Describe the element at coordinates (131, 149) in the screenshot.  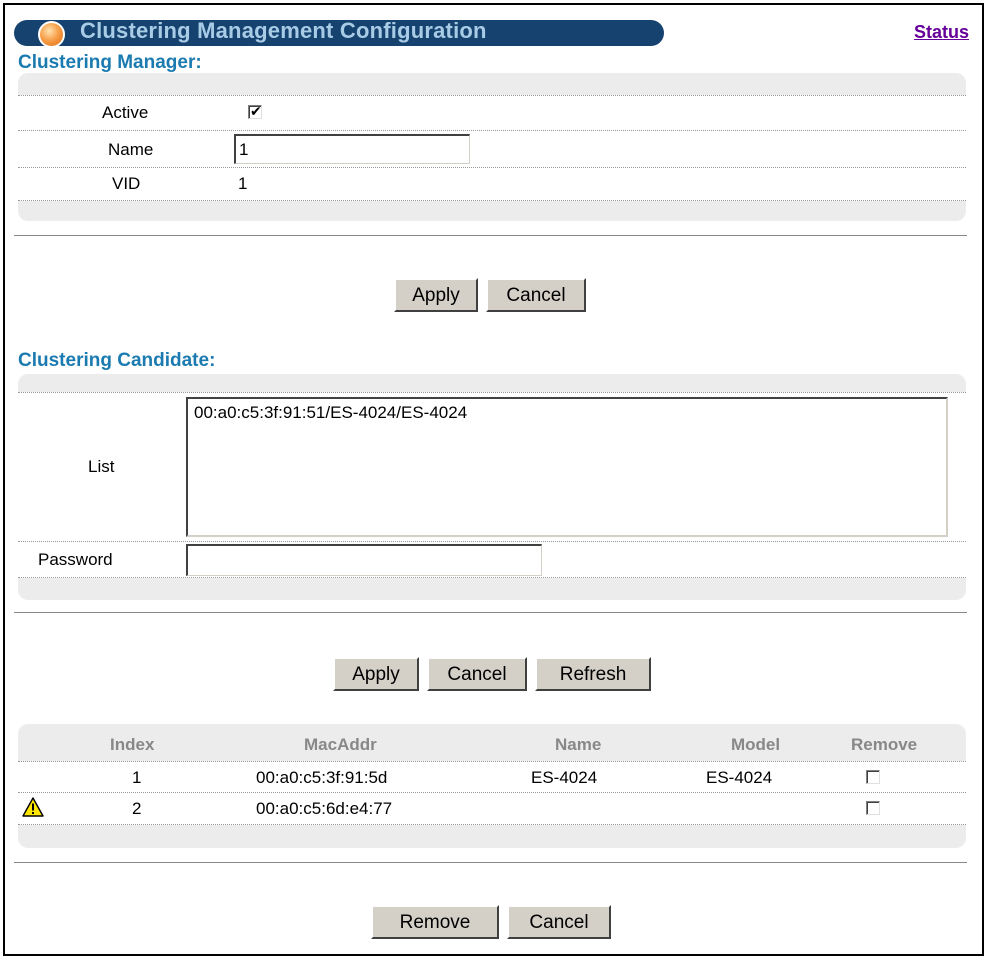
I see `name-label: Name` at that location.